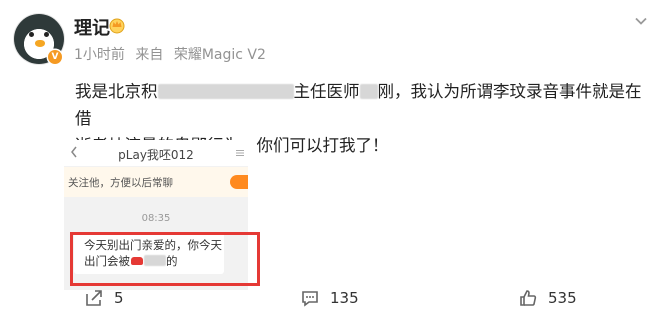 The image size is (660, 310). I want to click on comment-icon, so click(310, 299).